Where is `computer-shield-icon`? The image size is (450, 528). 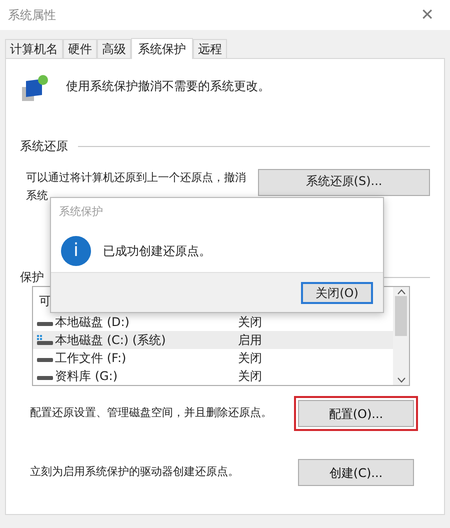
computer-shield-icon is located at coordinates (35, 88).